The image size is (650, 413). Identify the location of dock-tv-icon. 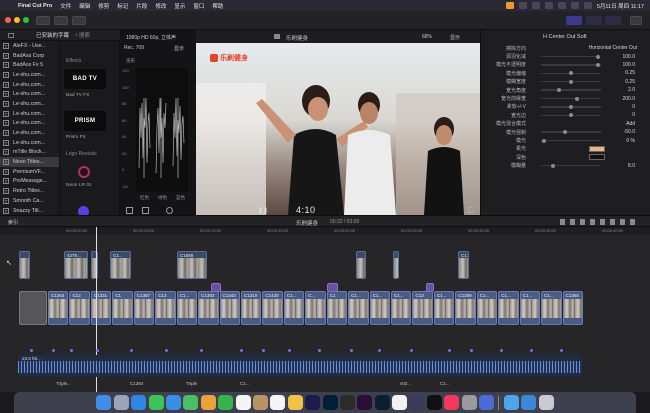
(434, 402).